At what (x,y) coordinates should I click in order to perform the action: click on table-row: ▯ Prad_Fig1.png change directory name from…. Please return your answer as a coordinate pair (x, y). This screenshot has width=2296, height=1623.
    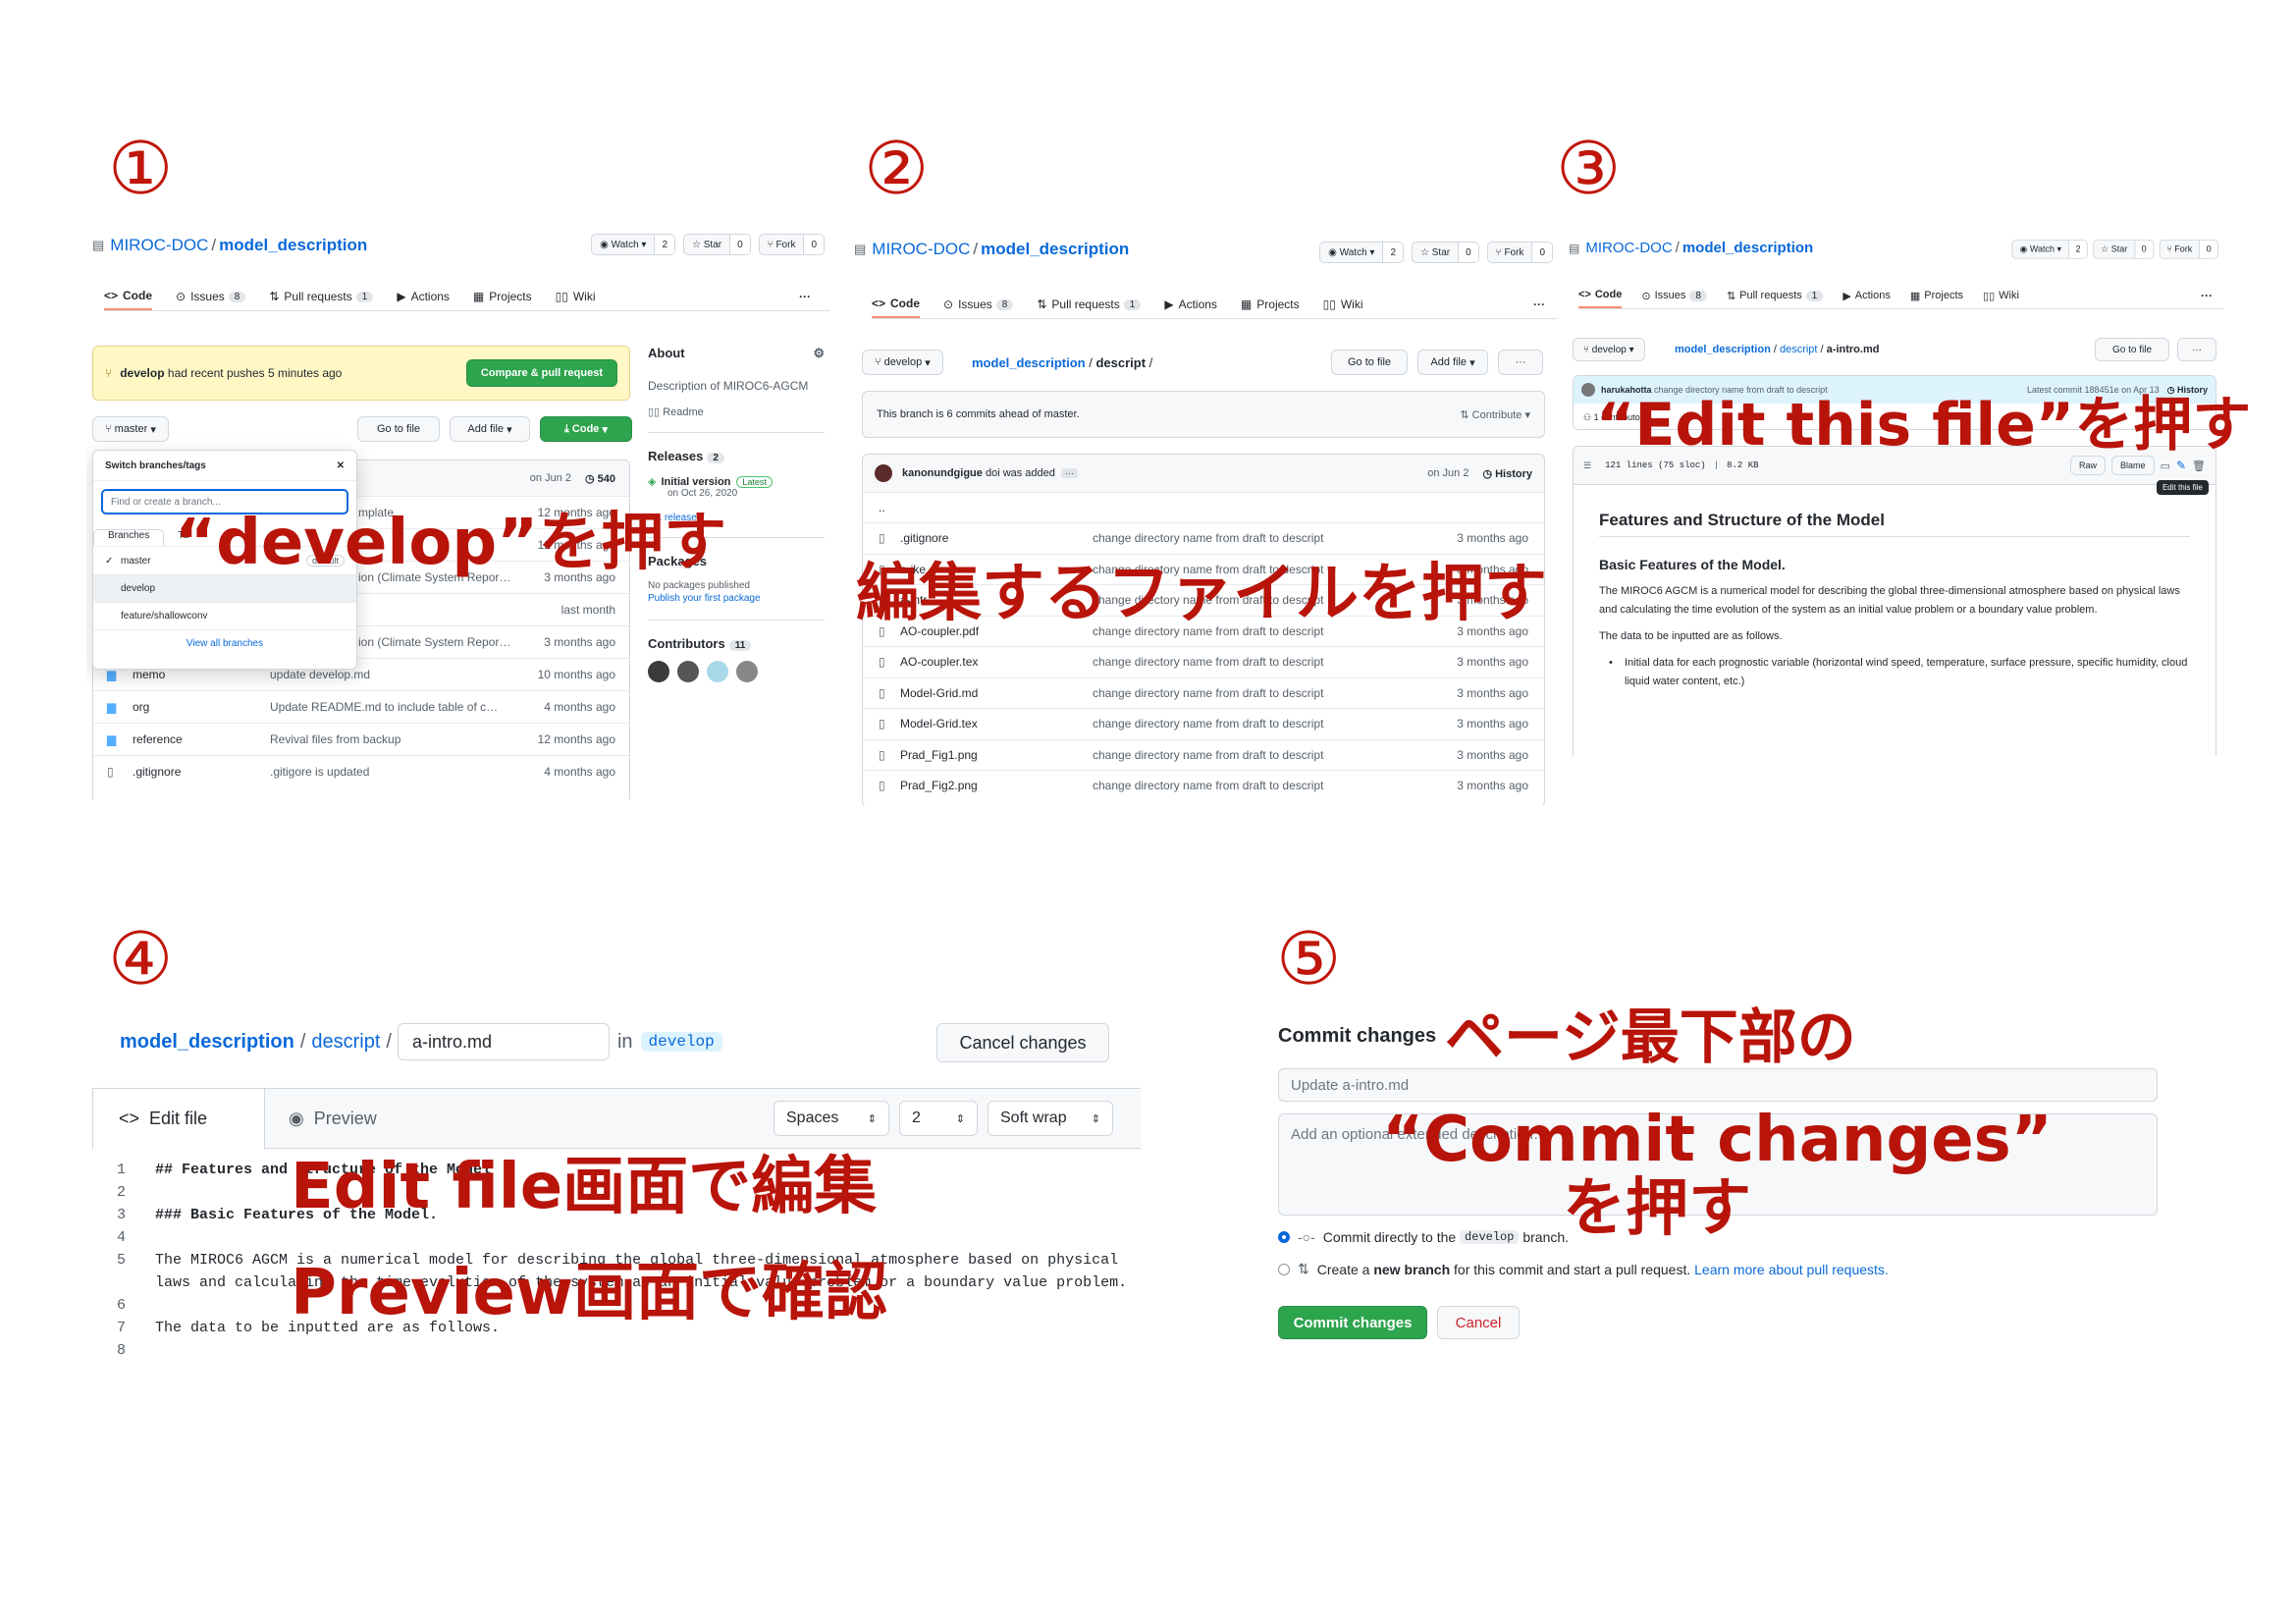
    Looking at the image, I should click on (1203, 754).